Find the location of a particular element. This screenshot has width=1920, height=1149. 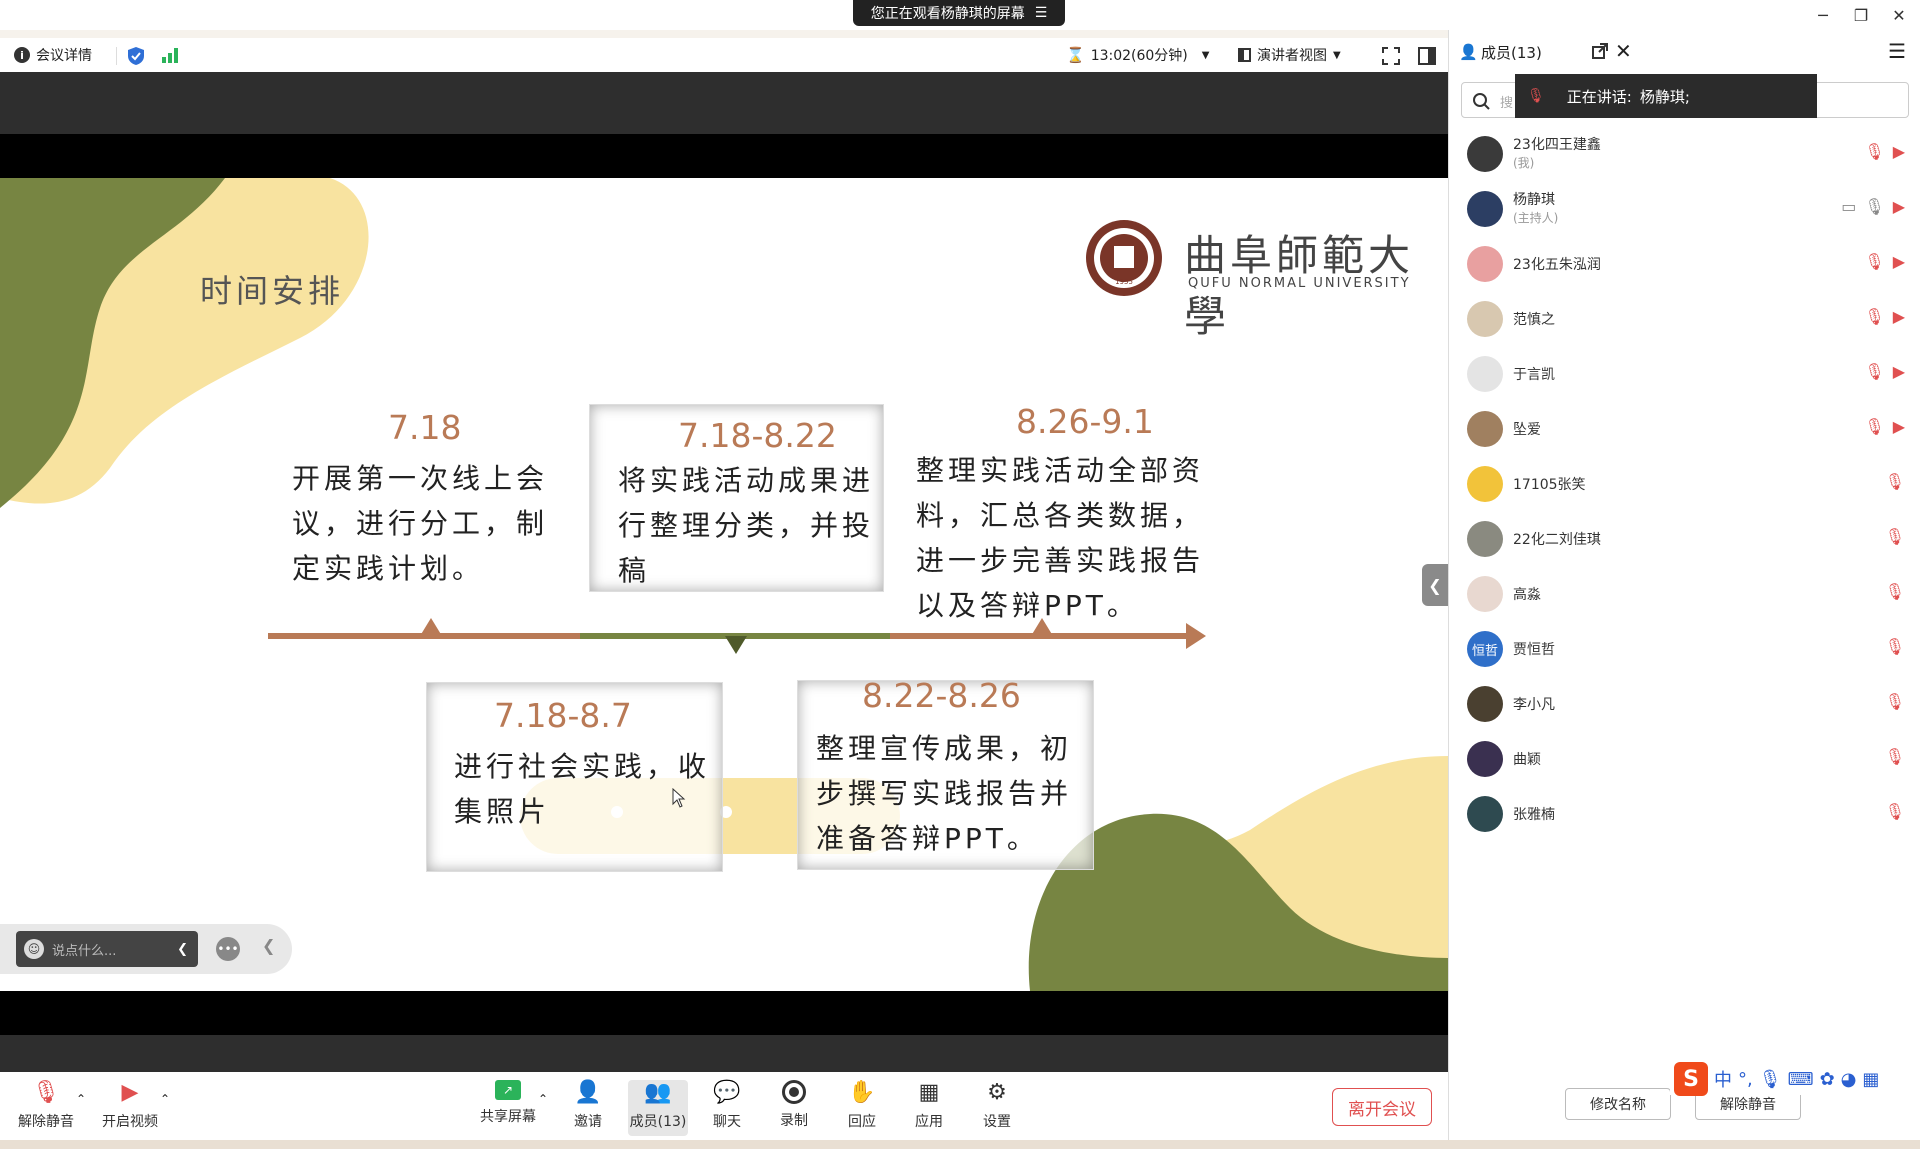

member-name: 17105张笑 is located at coordinates (1549, 485).